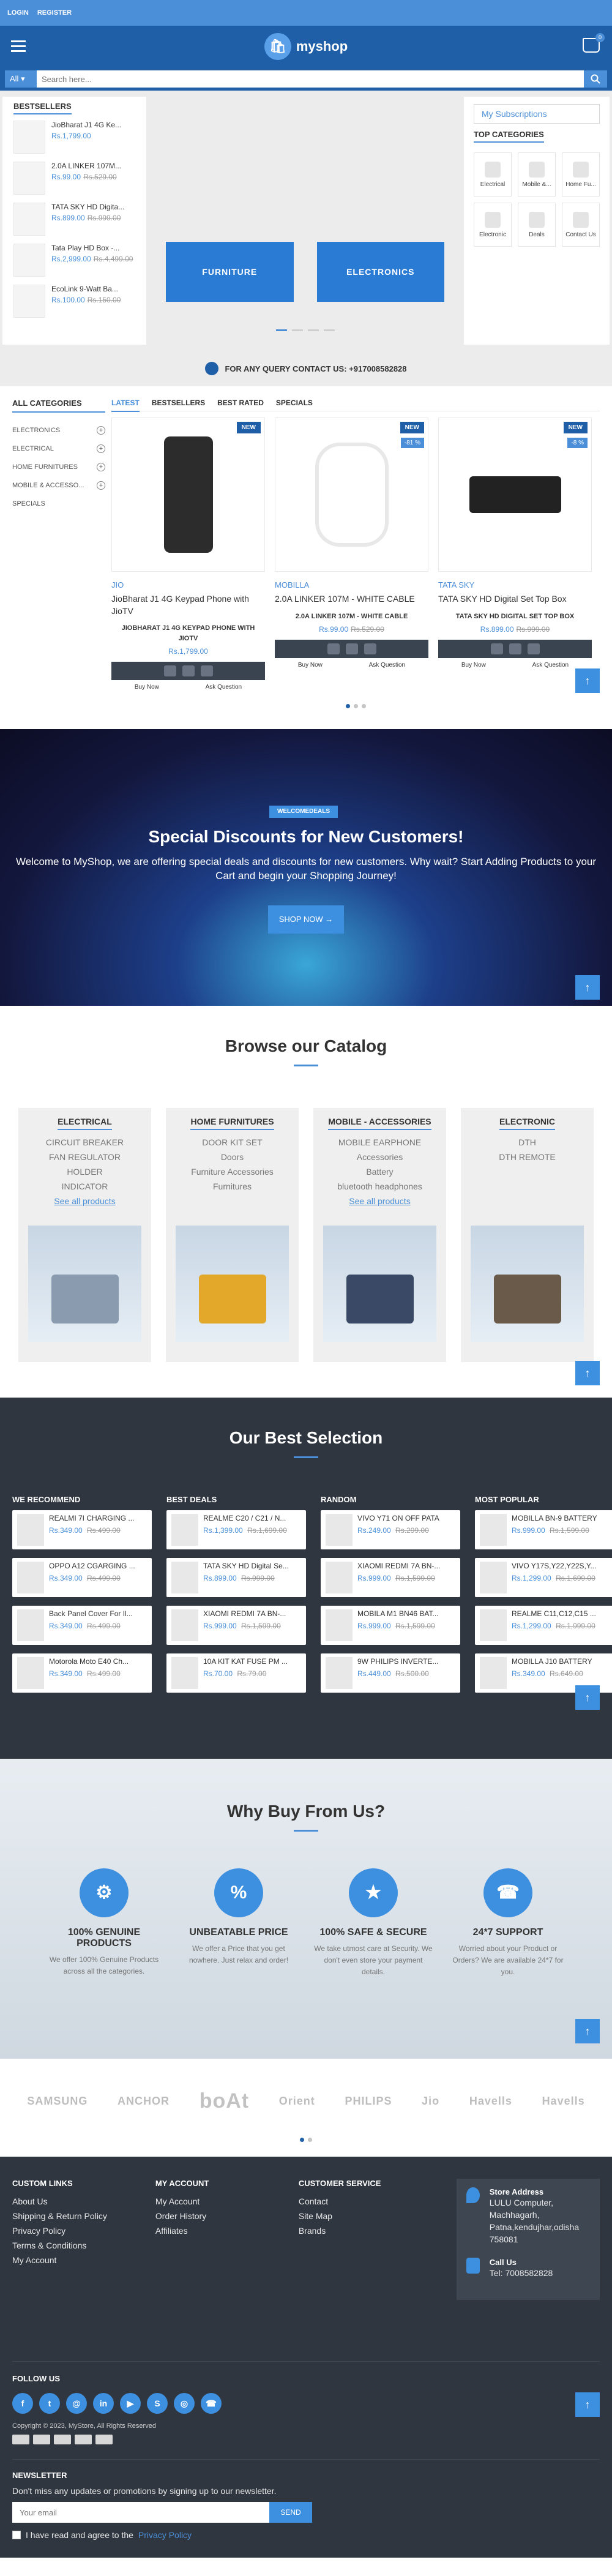 The image size is (612, 2576). What do you see at coordinates (379, 1187) in the screenshot?
I see `catalog-link: bluetooth headphones` at bounding box center [379, 1187].